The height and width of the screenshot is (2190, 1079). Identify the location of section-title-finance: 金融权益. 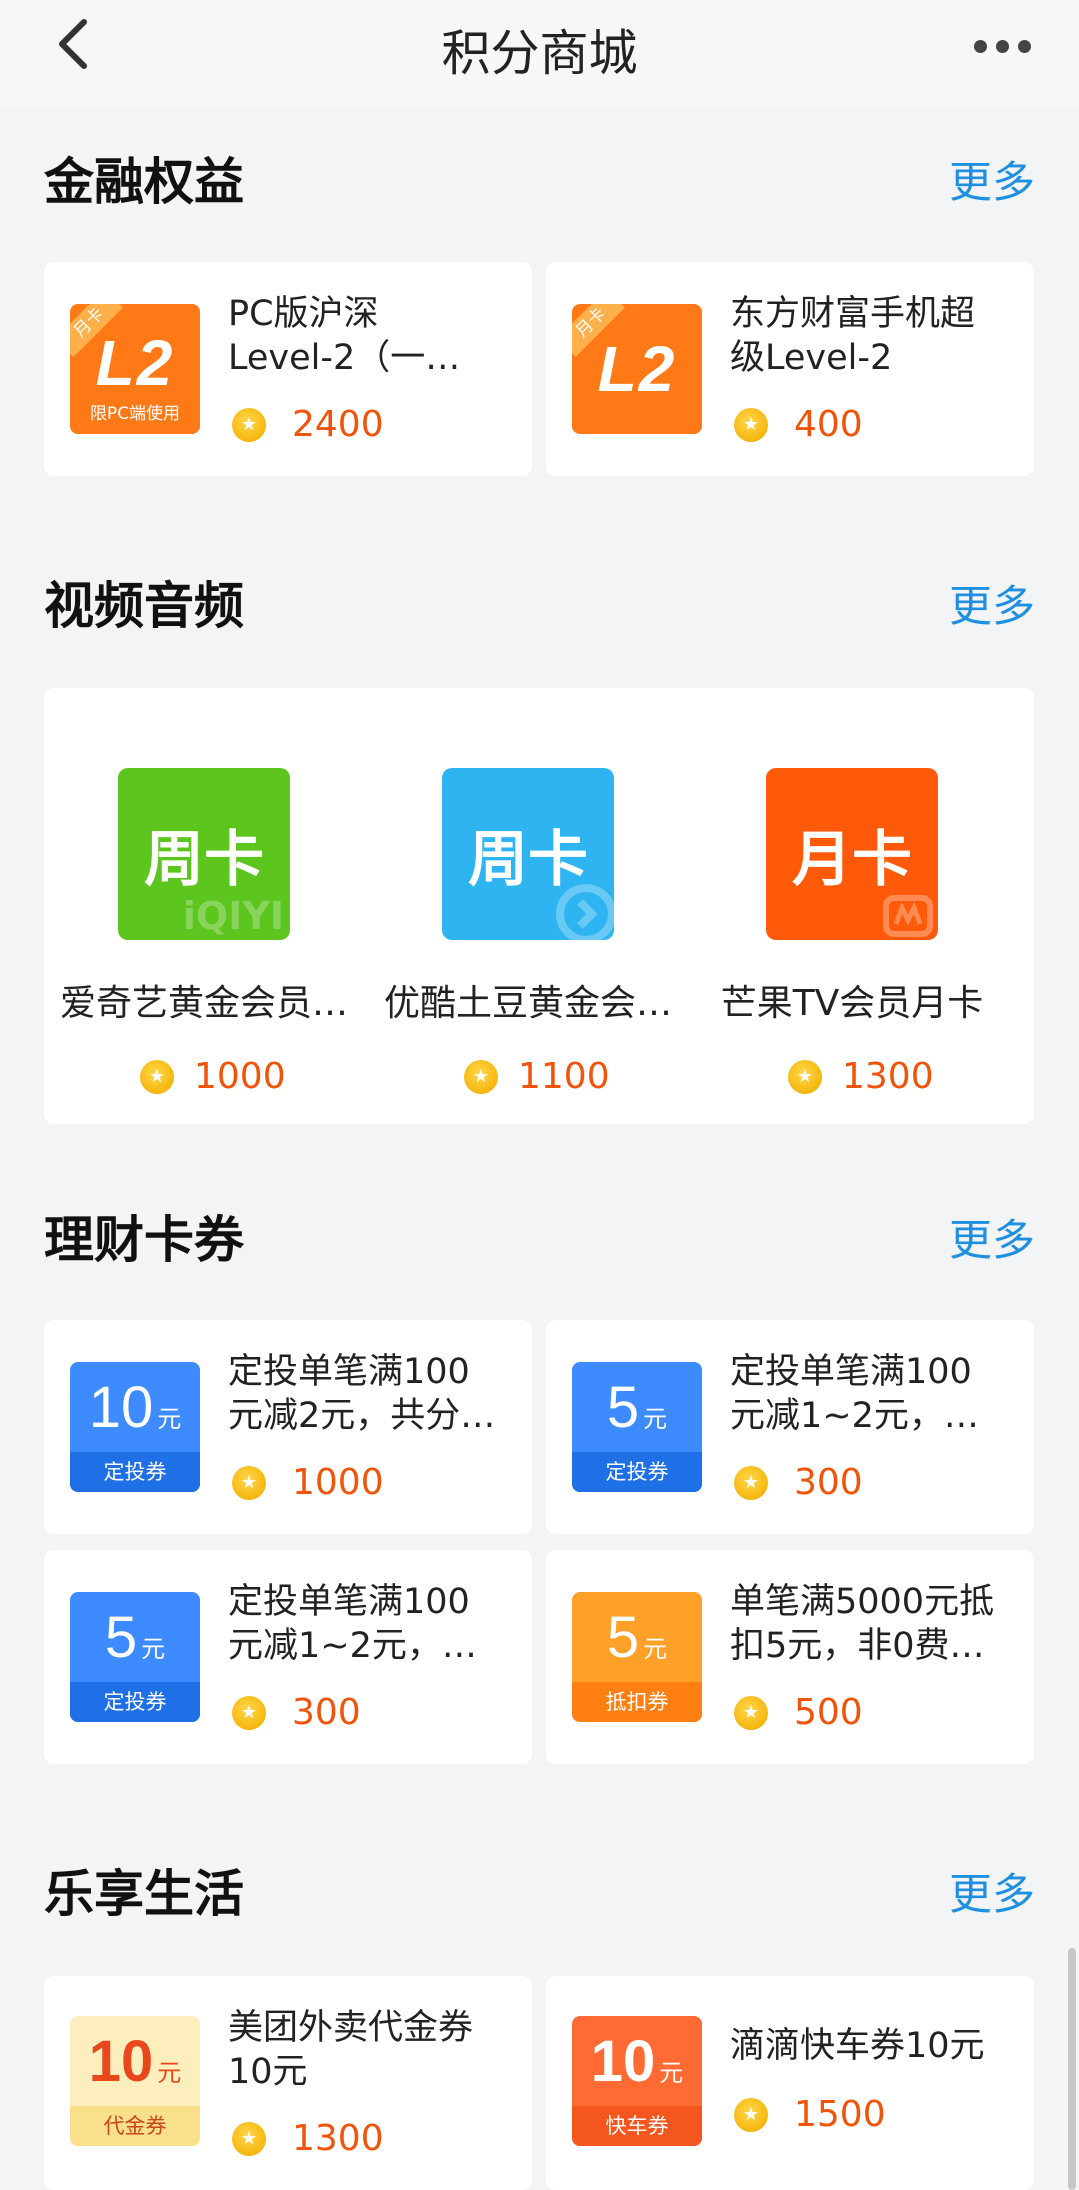
(144, 182).